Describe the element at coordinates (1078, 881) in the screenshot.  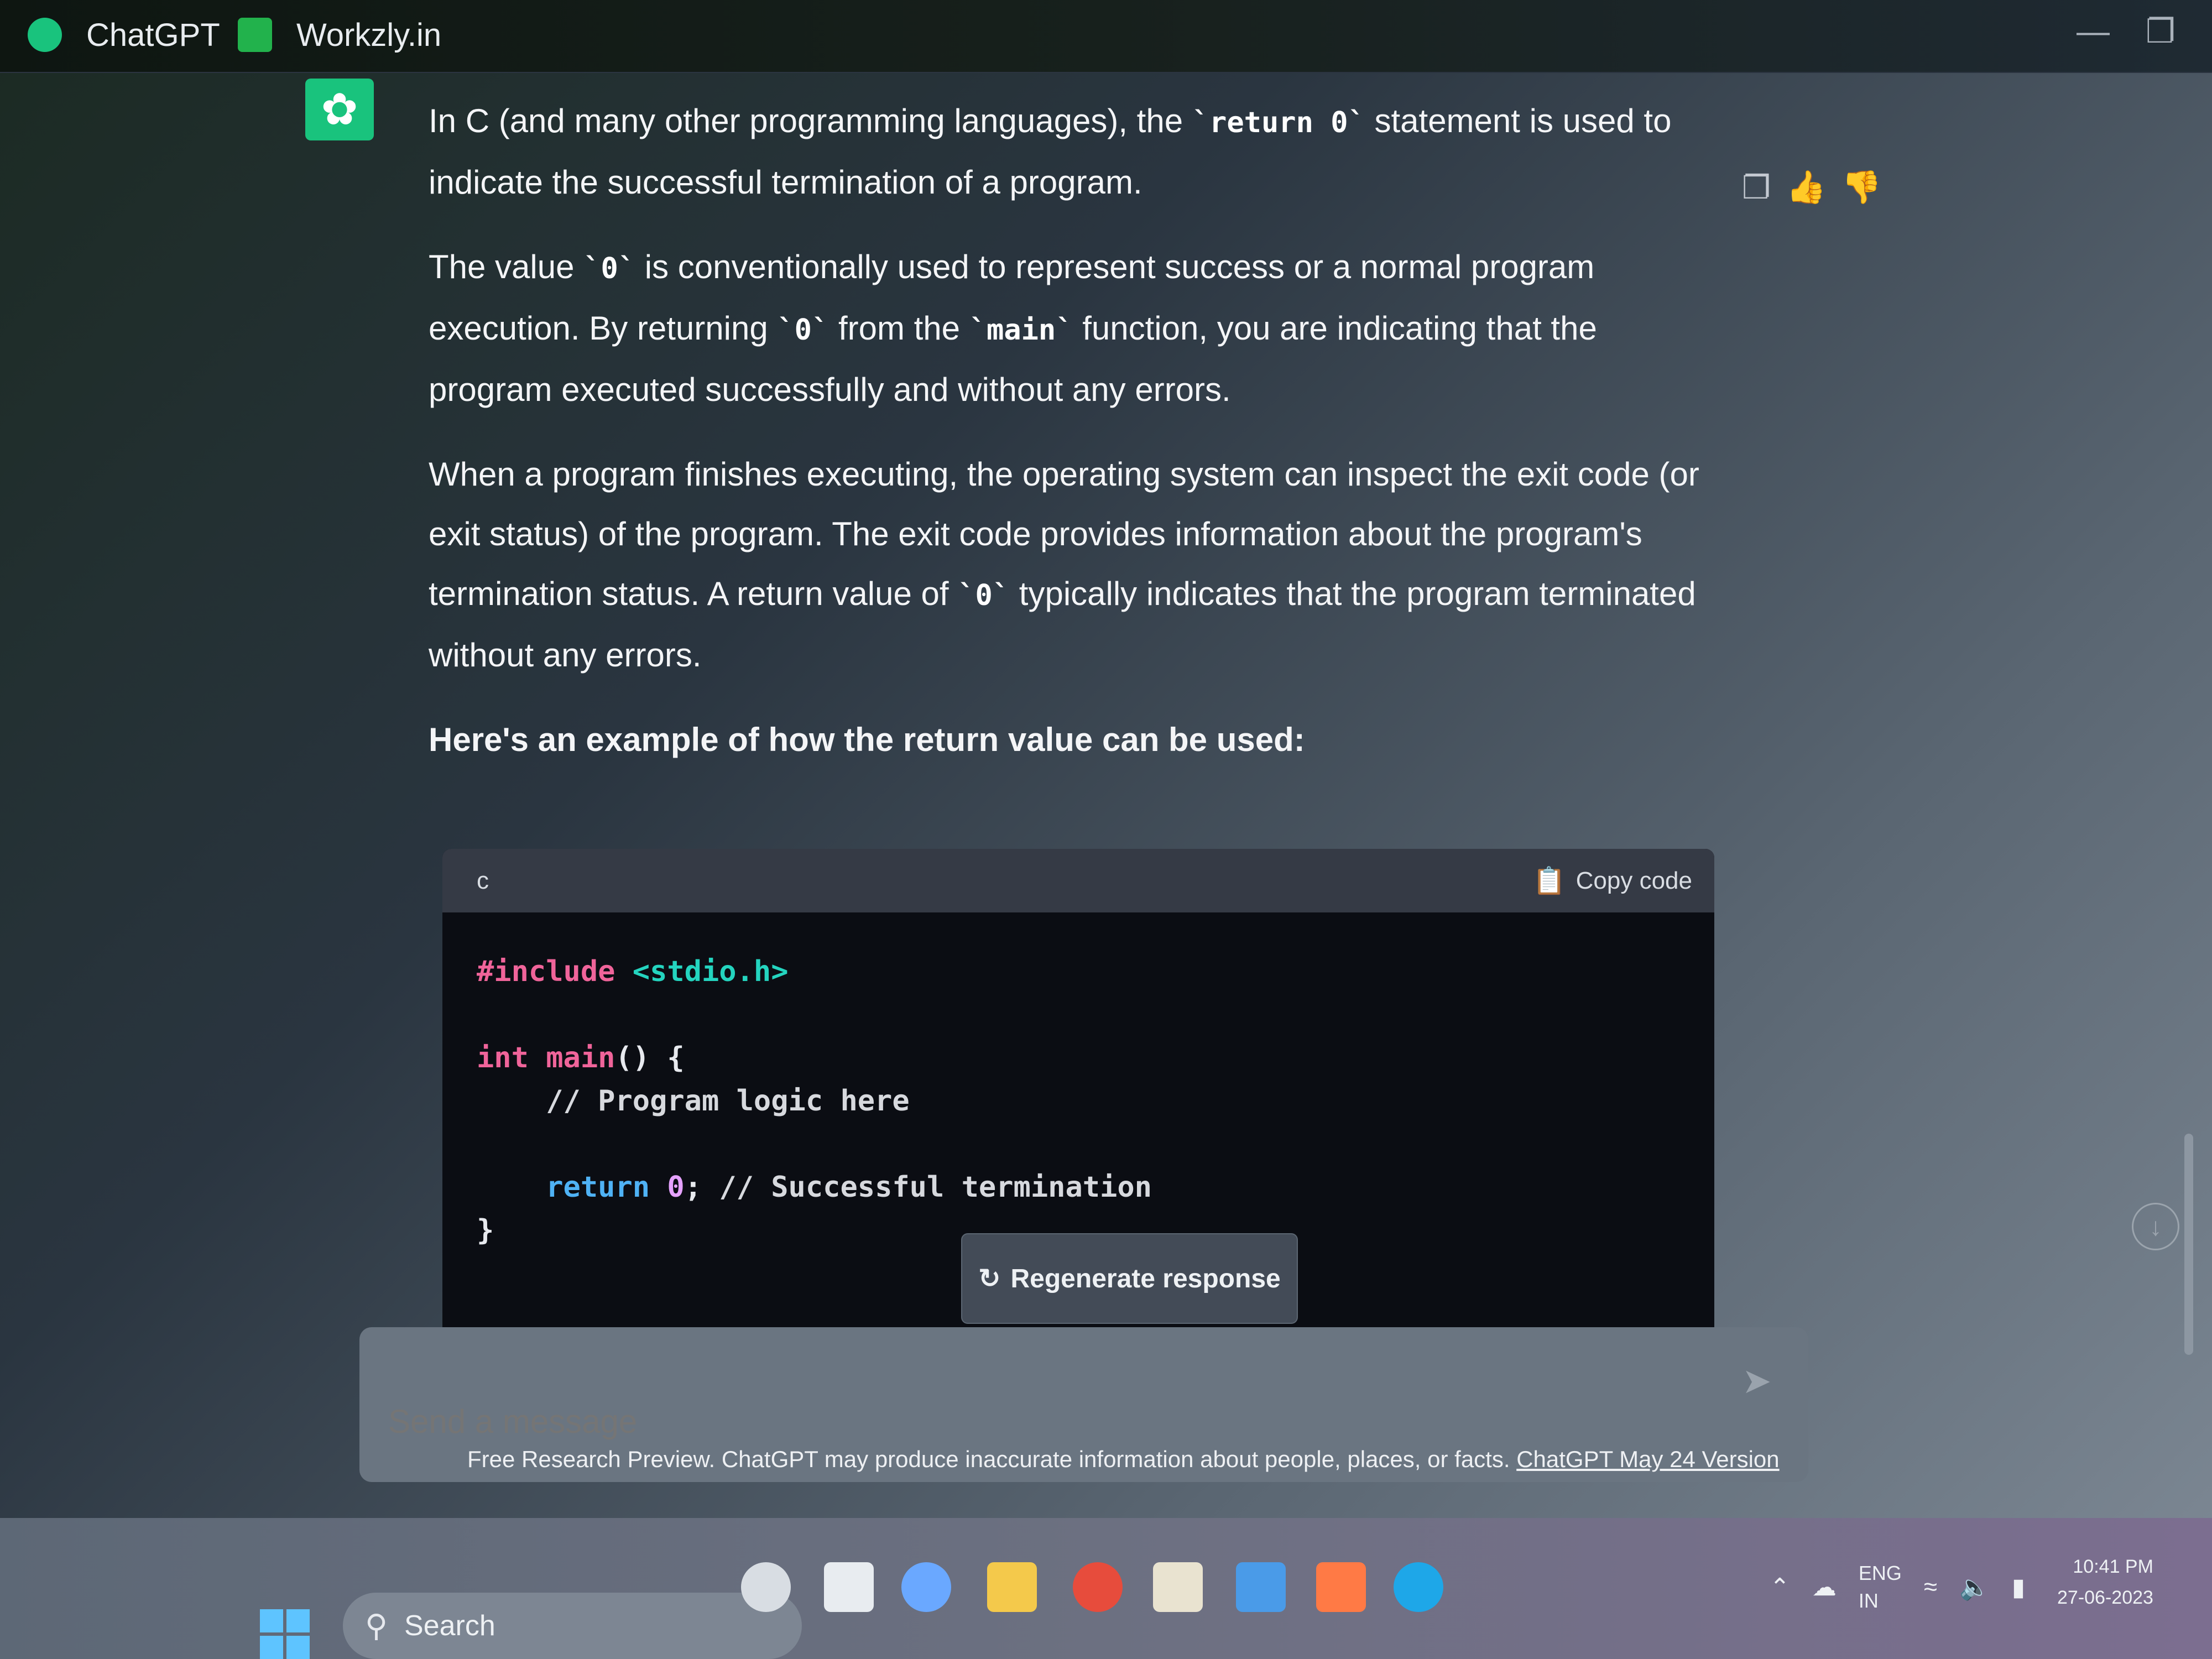
I see `code-block-header: c 📋 Copy code` at that location.